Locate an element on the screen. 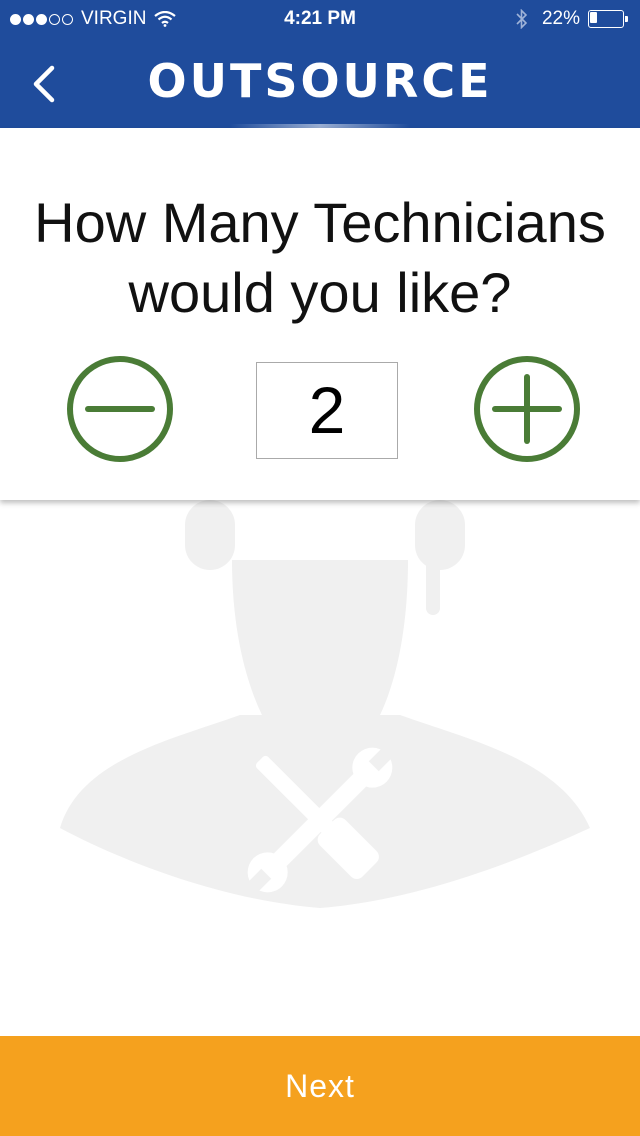  app-header: VIRGIN 4:21 PM 22% OUTSOURCE is located at coordinates (320, 64).